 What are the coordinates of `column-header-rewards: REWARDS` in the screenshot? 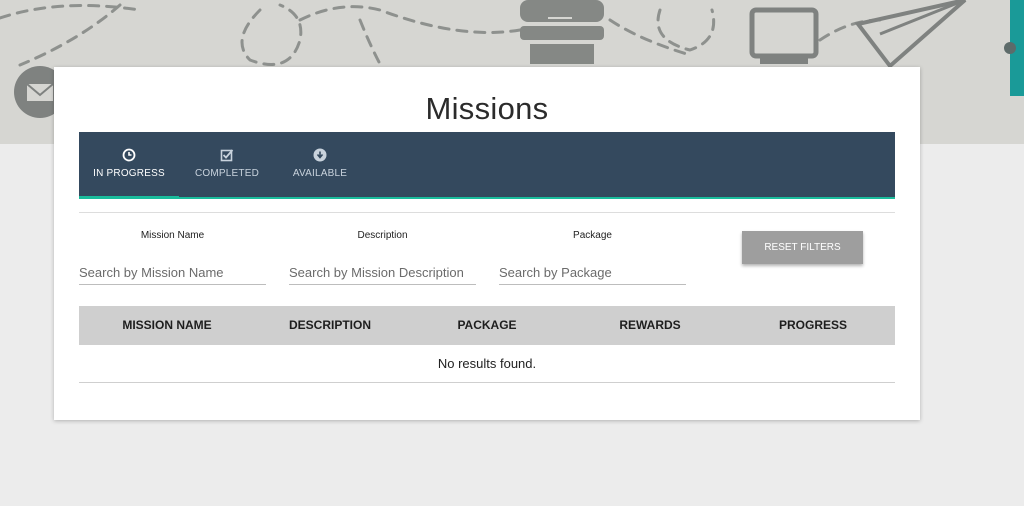 It's located at (650, 325).